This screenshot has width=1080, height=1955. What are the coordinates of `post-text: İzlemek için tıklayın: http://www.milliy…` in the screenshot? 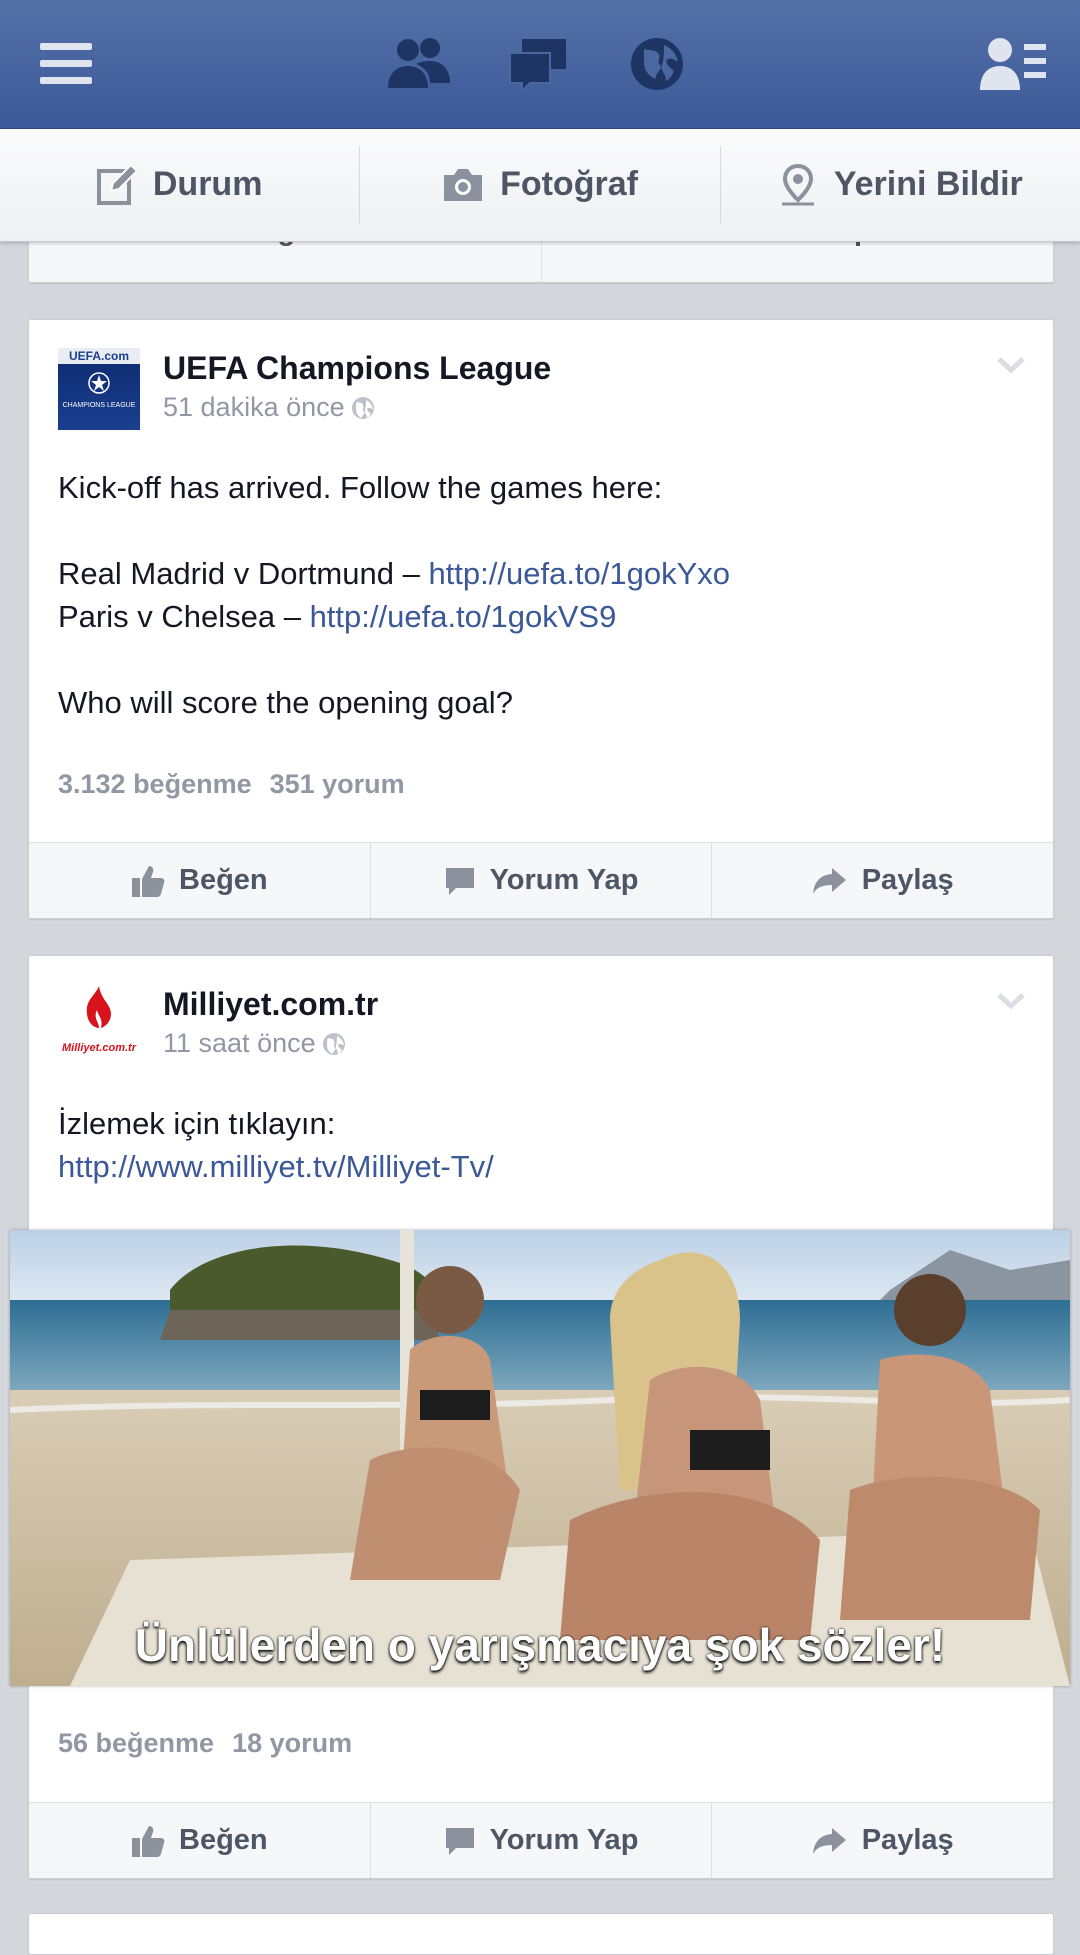 It's located at (276, 1145).